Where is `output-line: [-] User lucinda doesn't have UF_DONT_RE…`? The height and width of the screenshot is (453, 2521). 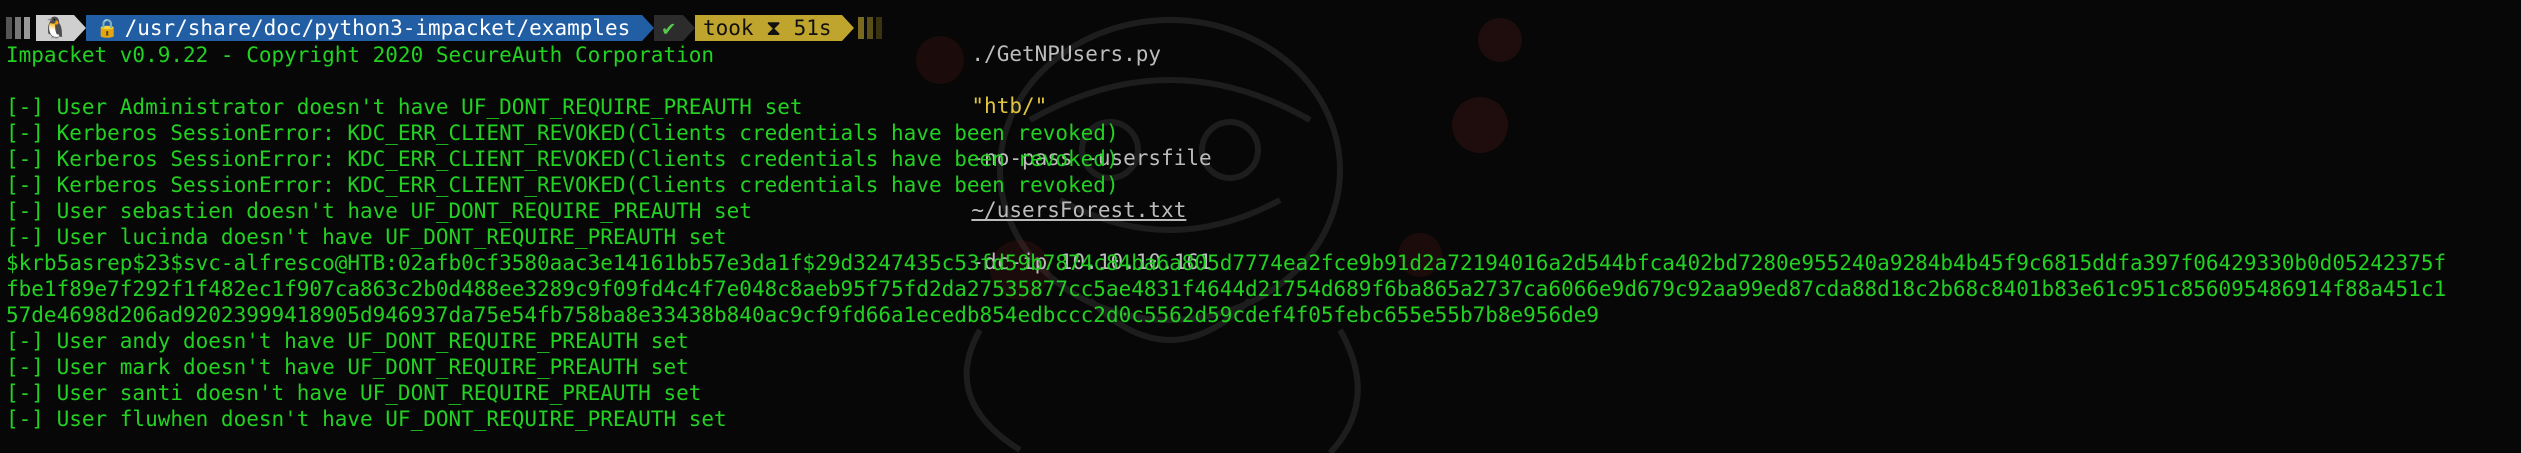 output-line: [-] User lucinda doesn't have UF_DONT_RE… is located at coordinates (366, 237).